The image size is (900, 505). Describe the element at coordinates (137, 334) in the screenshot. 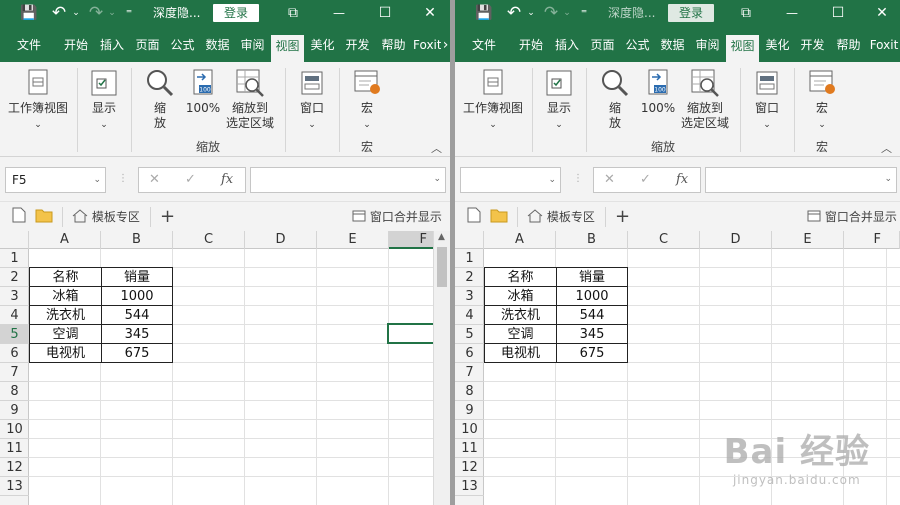

I see `table-cell: 345` at that location.